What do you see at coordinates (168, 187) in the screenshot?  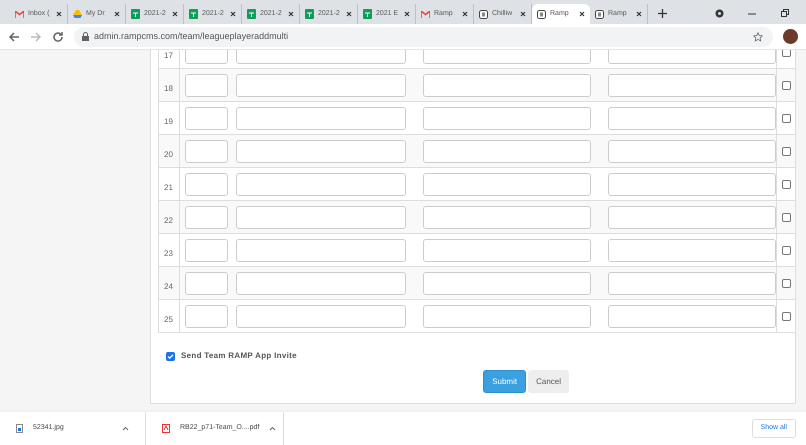 I see `row-number: 21` at bounding box center [168, 187].